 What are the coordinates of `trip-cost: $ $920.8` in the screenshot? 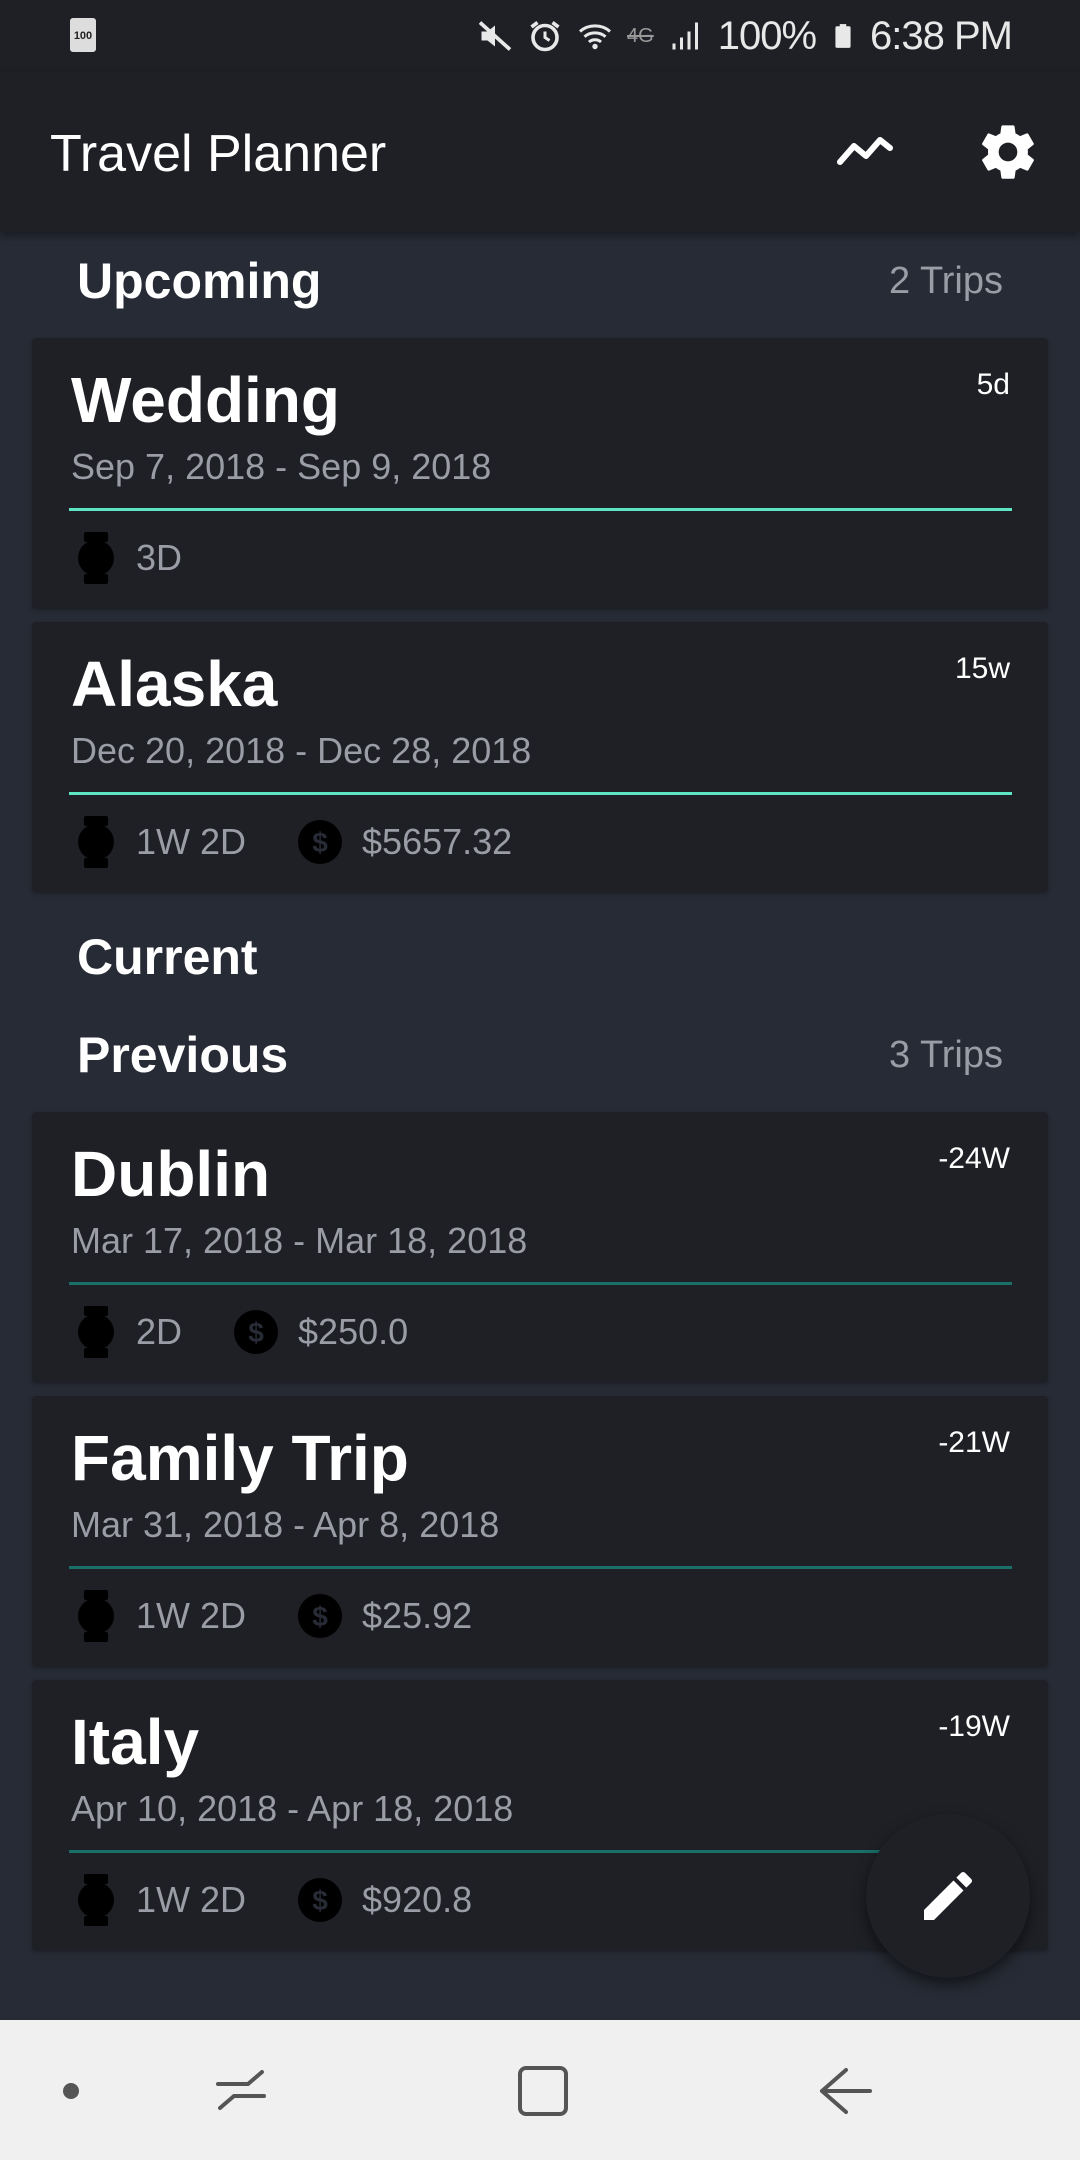 It's located at (384, 1900).